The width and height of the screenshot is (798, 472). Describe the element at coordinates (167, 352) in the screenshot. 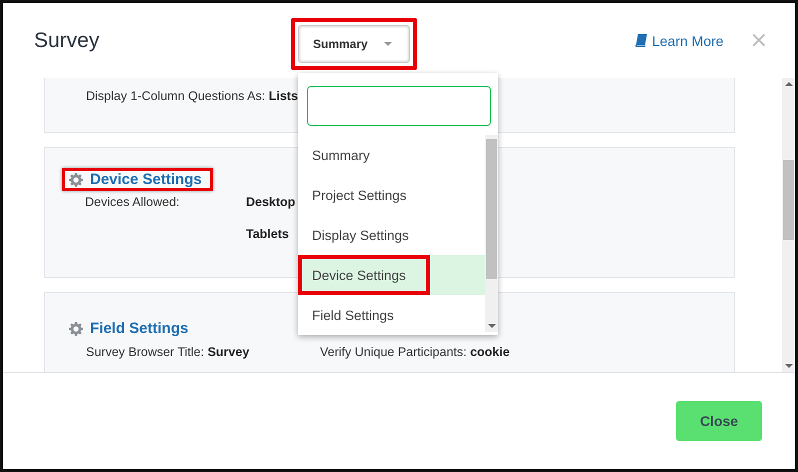

I see `setting-text: Survey Browser Title: Survey` at that location.